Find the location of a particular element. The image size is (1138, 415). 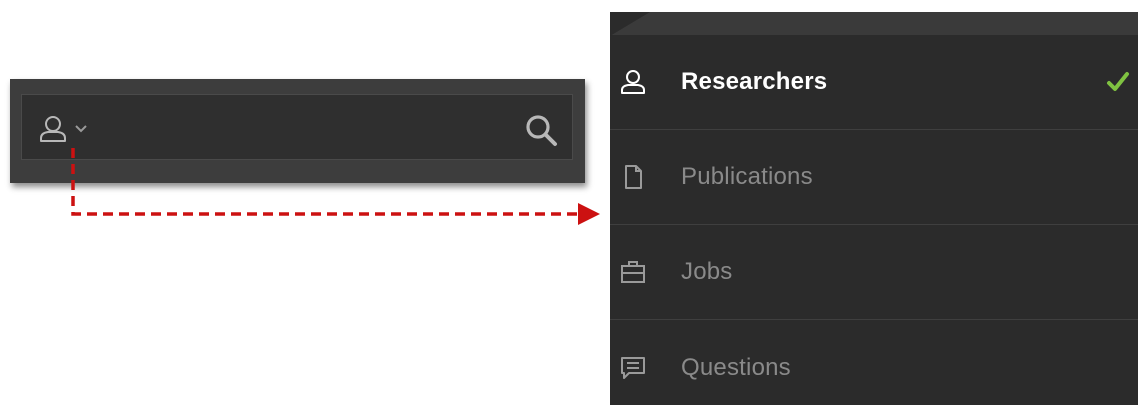

menu-item-label: Jobs is located at coordinates (707, 271).